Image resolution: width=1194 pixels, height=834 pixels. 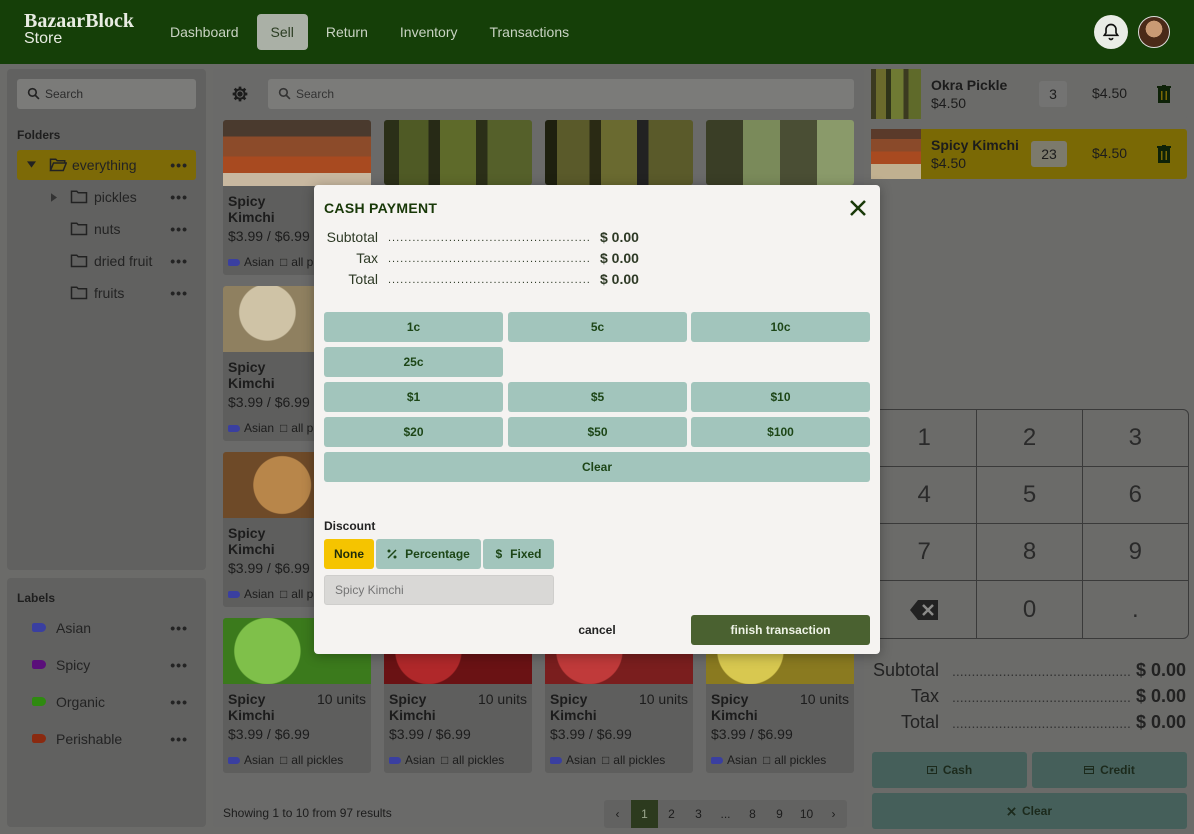 I want to click on clear-amount-button: Clear, so click(x=597, y=467).